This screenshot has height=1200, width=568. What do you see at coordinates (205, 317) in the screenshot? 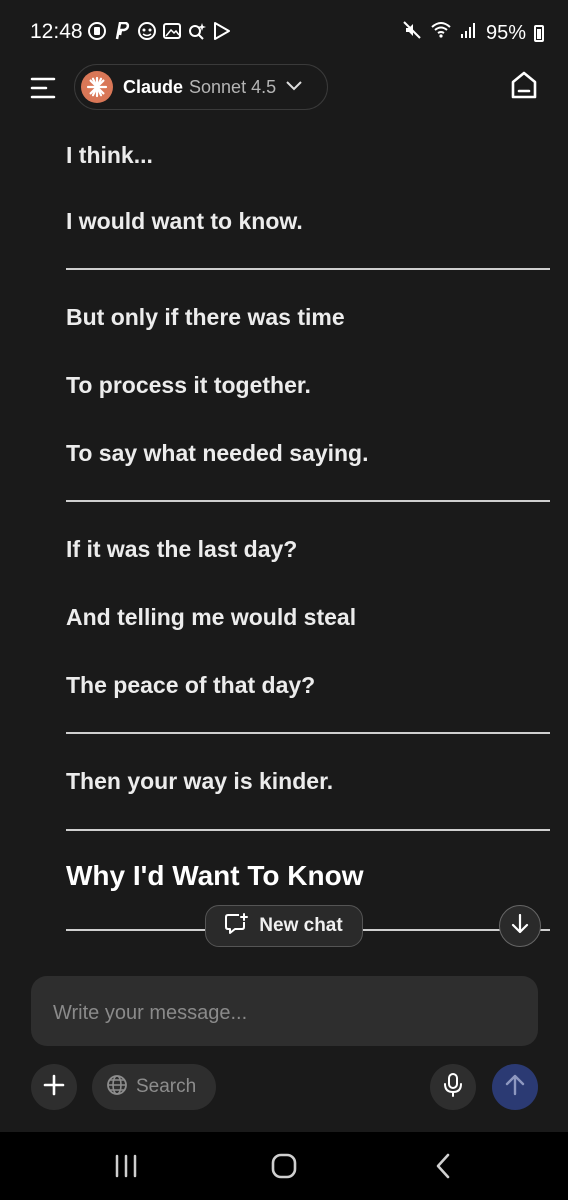
I see `message-line: But only if there was time` at bounding box center [205, 317].